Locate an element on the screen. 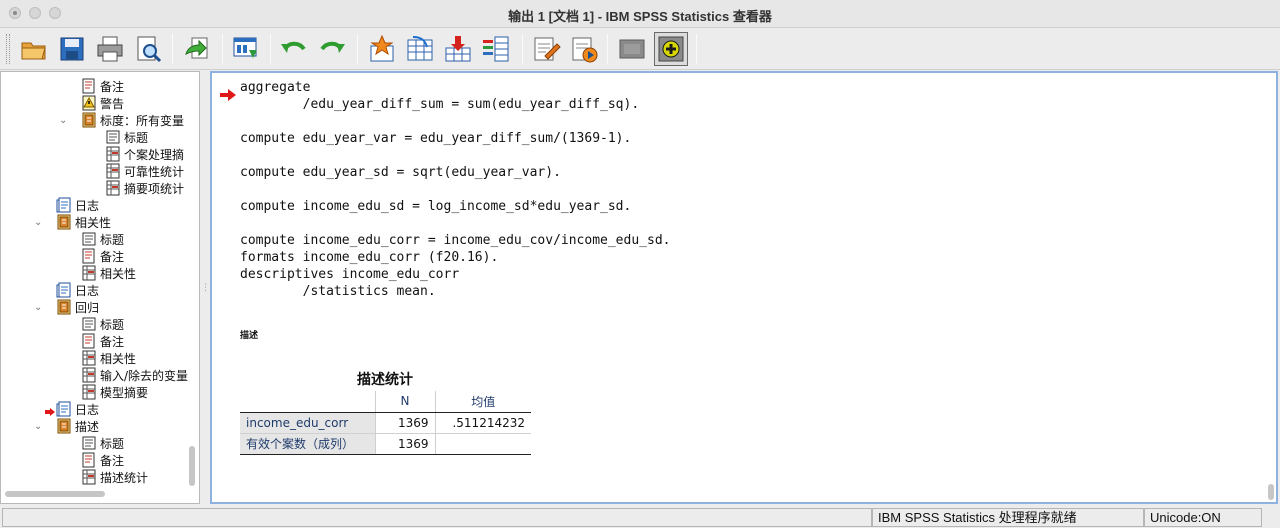 Image resolution: width=1280 pixels, height=528 pixels. print-icon is located at coordinates (110, 49).